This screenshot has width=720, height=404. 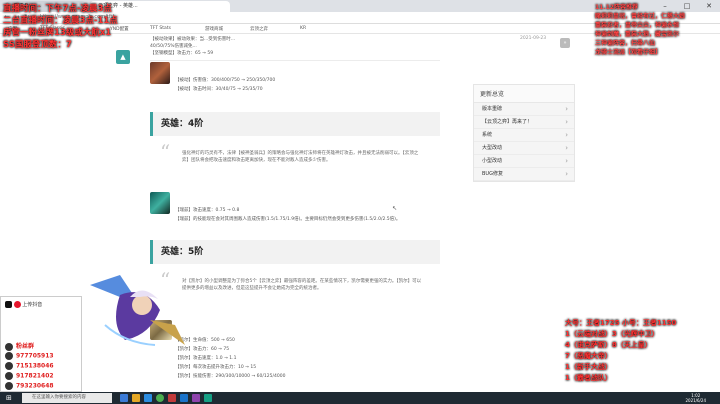 What do you see at coordinates (148, 398) in the screenshot?
I see `edge-icon` at bounding box center [148, 398].